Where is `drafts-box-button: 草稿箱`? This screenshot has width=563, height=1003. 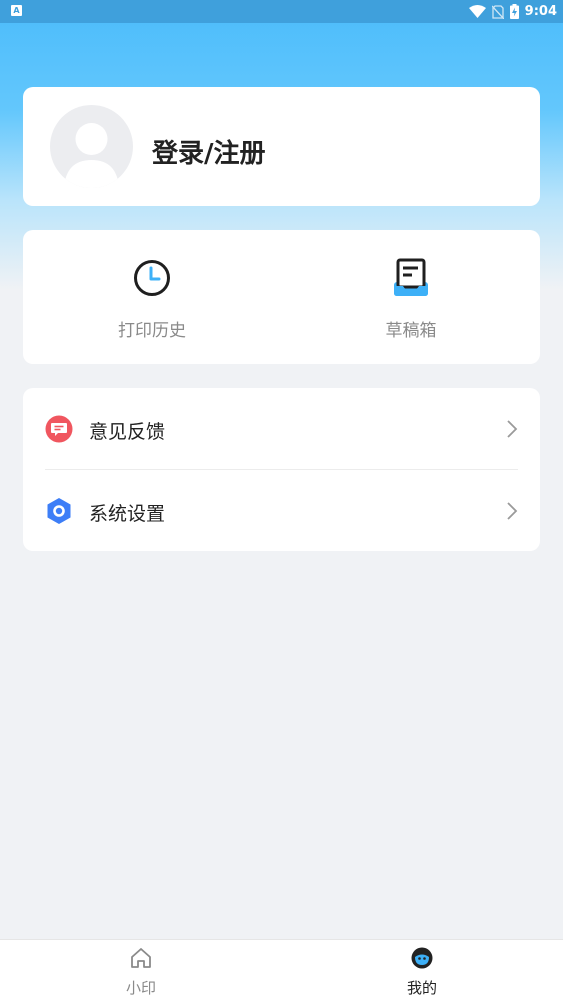
drafts-box-button: 草稿箱 is located at coordinates (411, 299).